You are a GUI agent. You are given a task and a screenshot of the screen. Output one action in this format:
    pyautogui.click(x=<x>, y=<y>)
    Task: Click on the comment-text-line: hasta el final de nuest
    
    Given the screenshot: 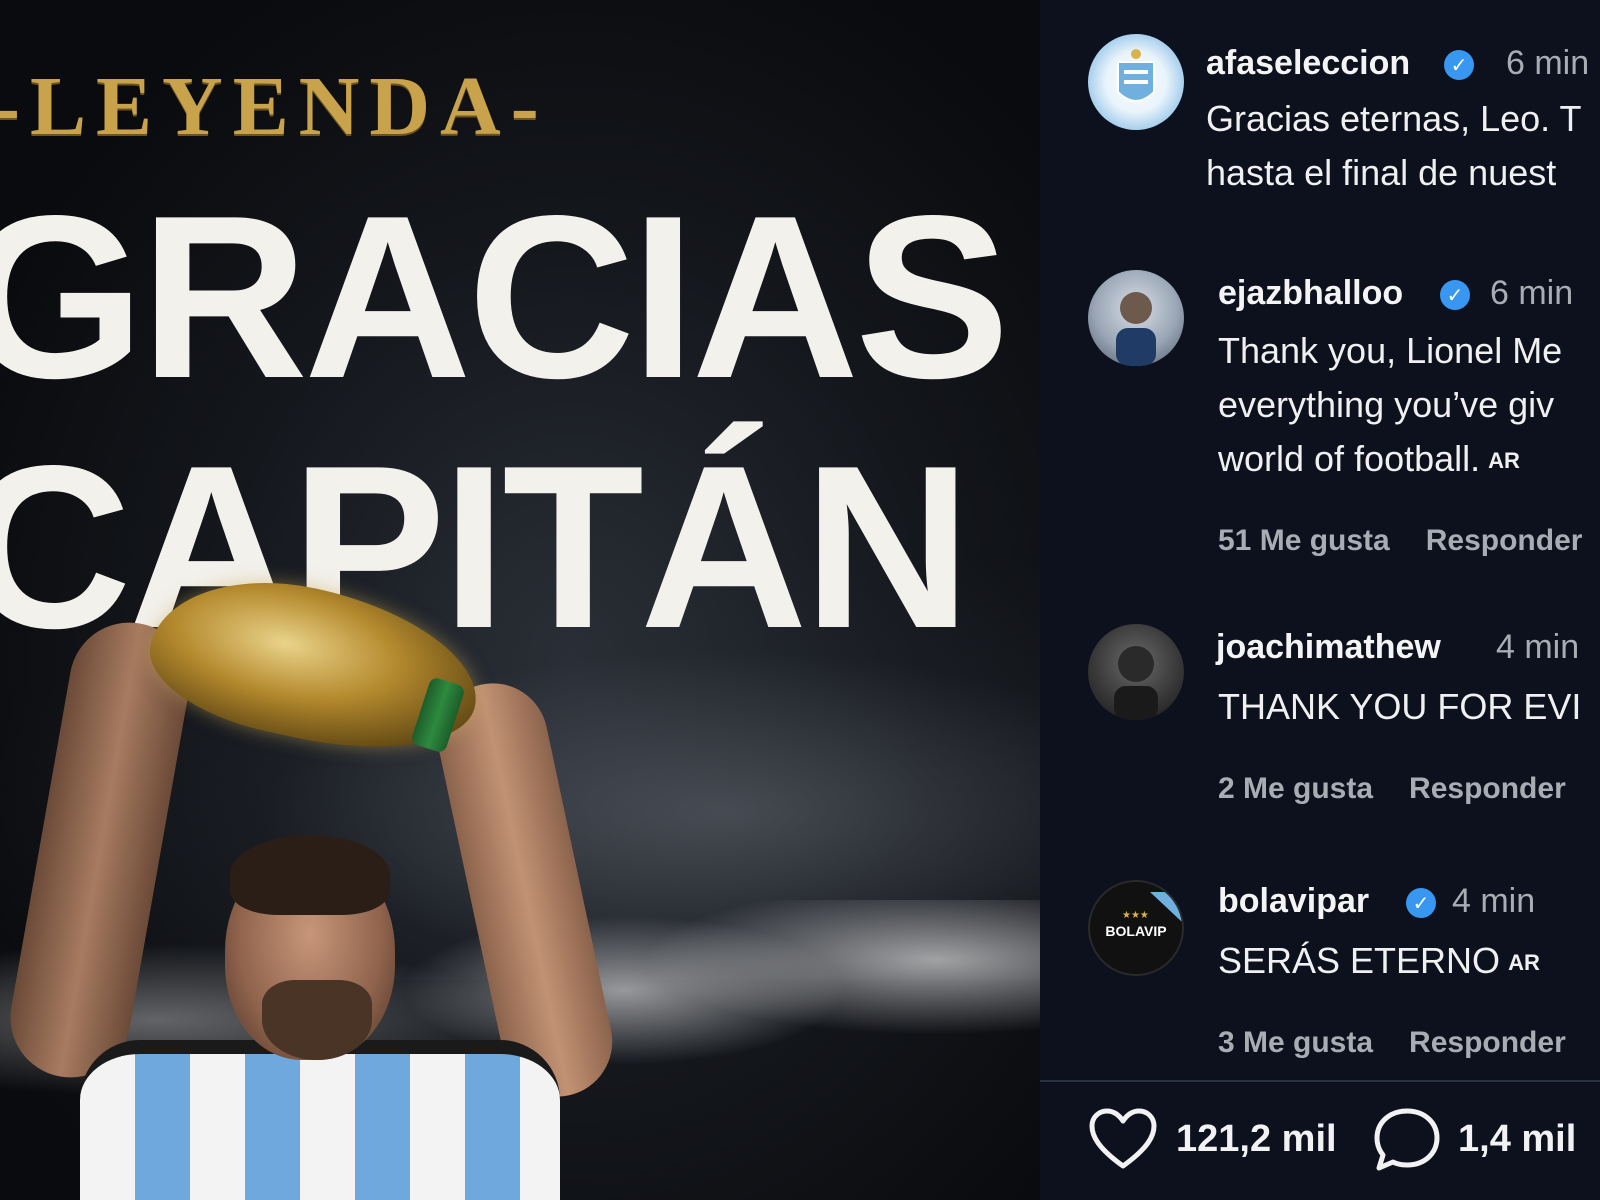 What is the action you would take?
    pyautogui.click(x=1381, y=172)
    